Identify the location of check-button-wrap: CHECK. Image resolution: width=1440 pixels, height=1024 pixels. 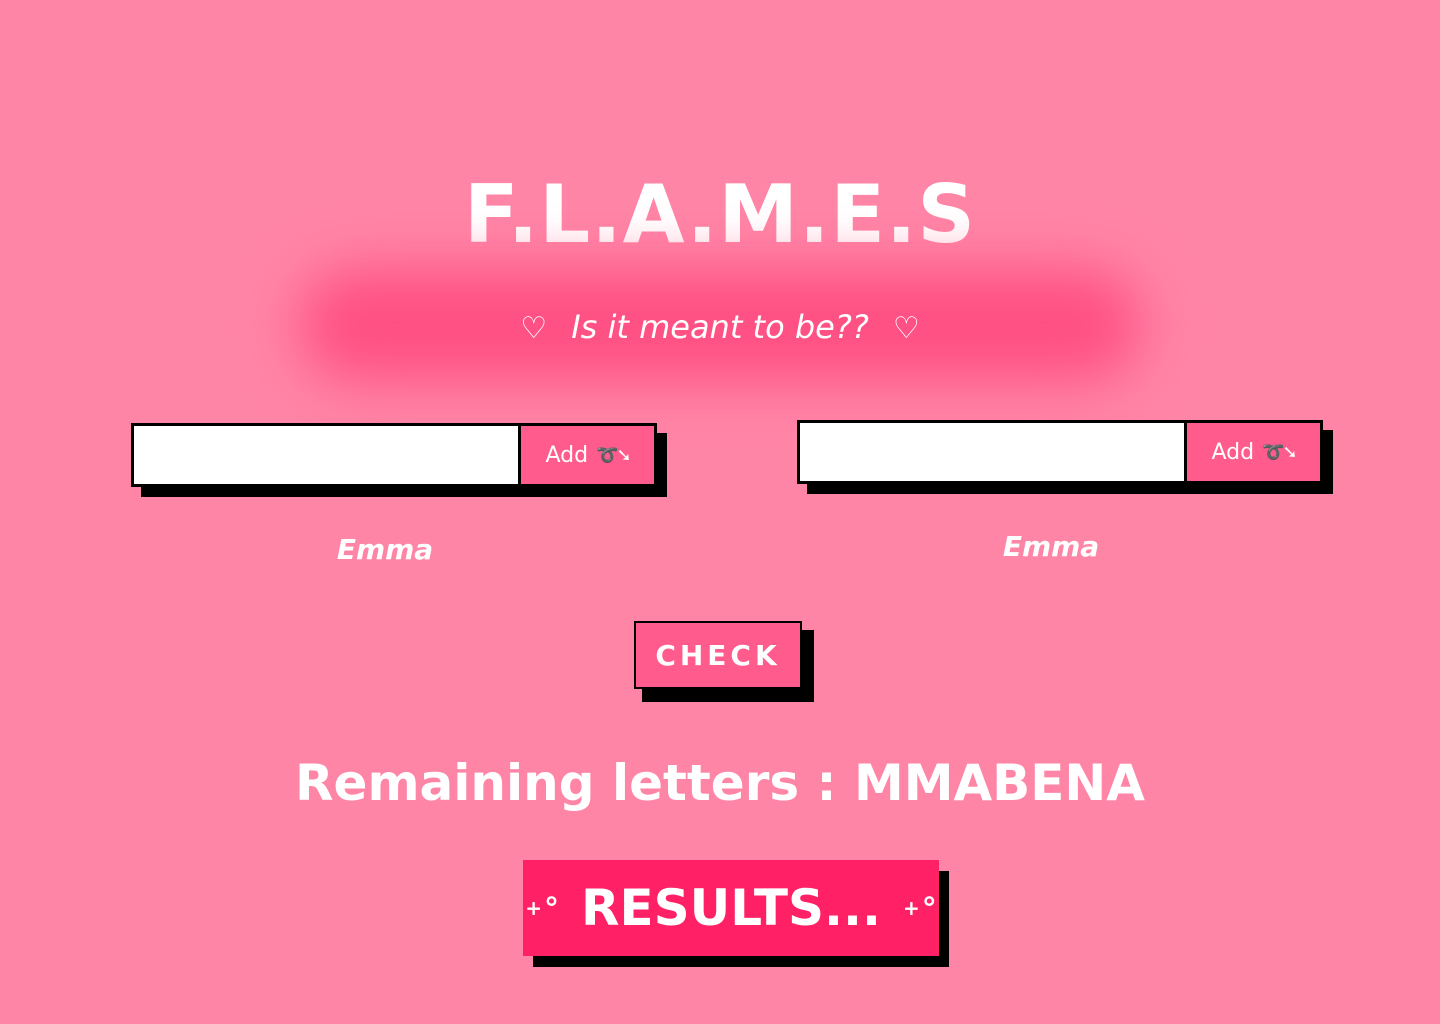
(724, 662).